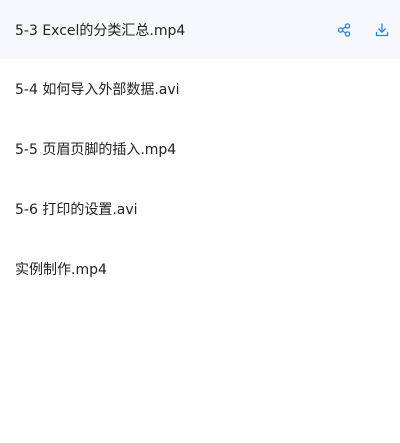 The height and width of the screenshot is (443, 400). What do you see at coordinates (96, 150) in the screenshot?
I see `file-name: 5-5 页眉页脚的插入.mp4` at bounding box center [96, 150].